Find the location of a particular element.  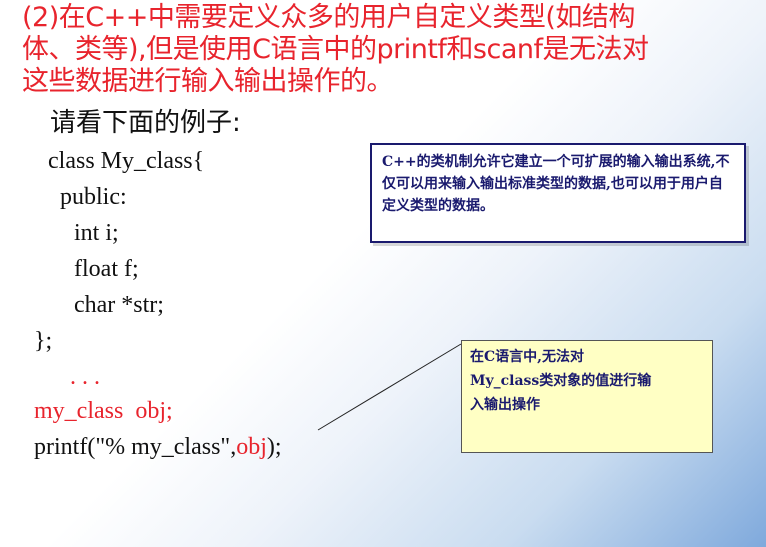

callout-c-line-3: 入输出操作 is located at coordinates (505, 405).